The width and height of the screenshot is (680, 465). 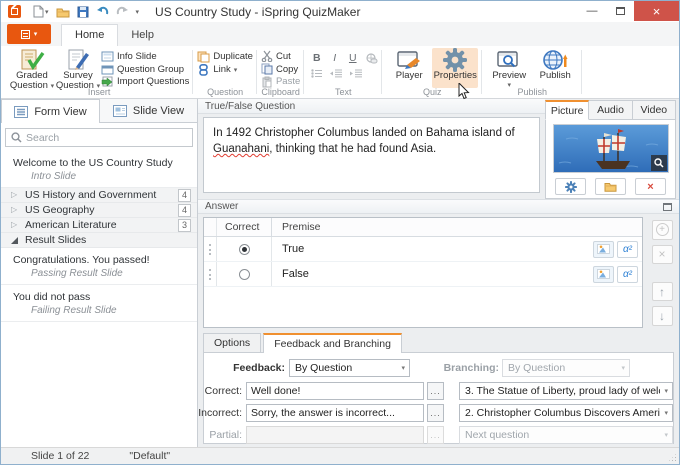 I want to click on answer-row-false: False α², so click(x=423, y=274).